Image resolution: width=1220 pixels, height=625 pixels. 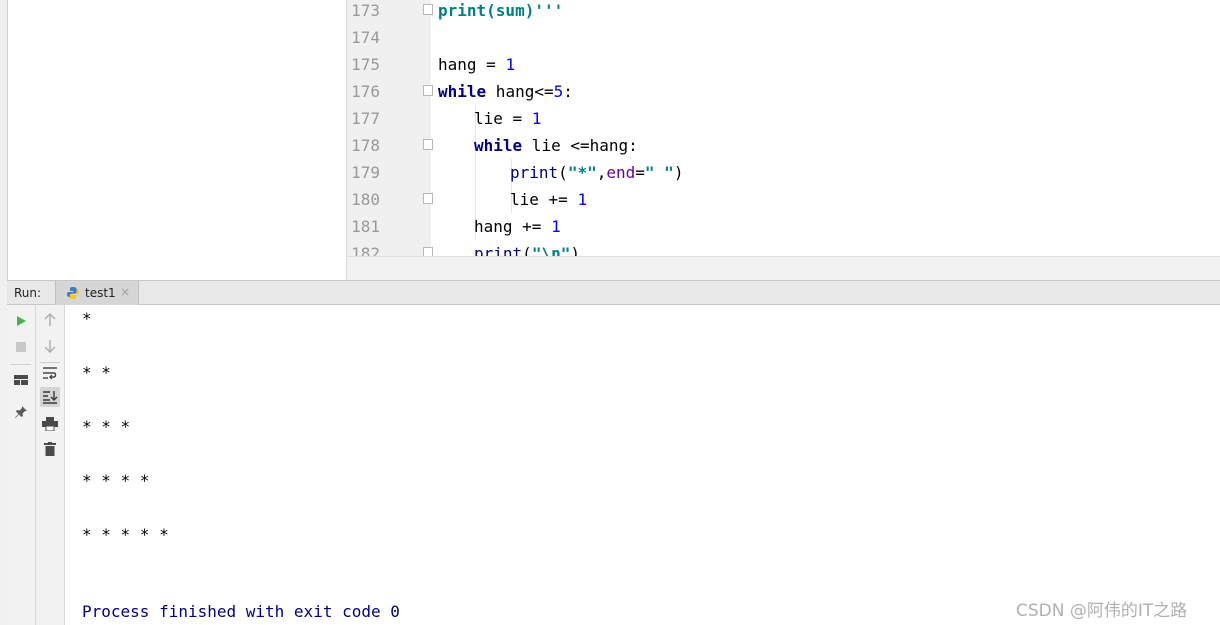 What do you see at coordinates (50, 424) in the screenshot?
I see `print-icon` at bounding box center [50, 424].